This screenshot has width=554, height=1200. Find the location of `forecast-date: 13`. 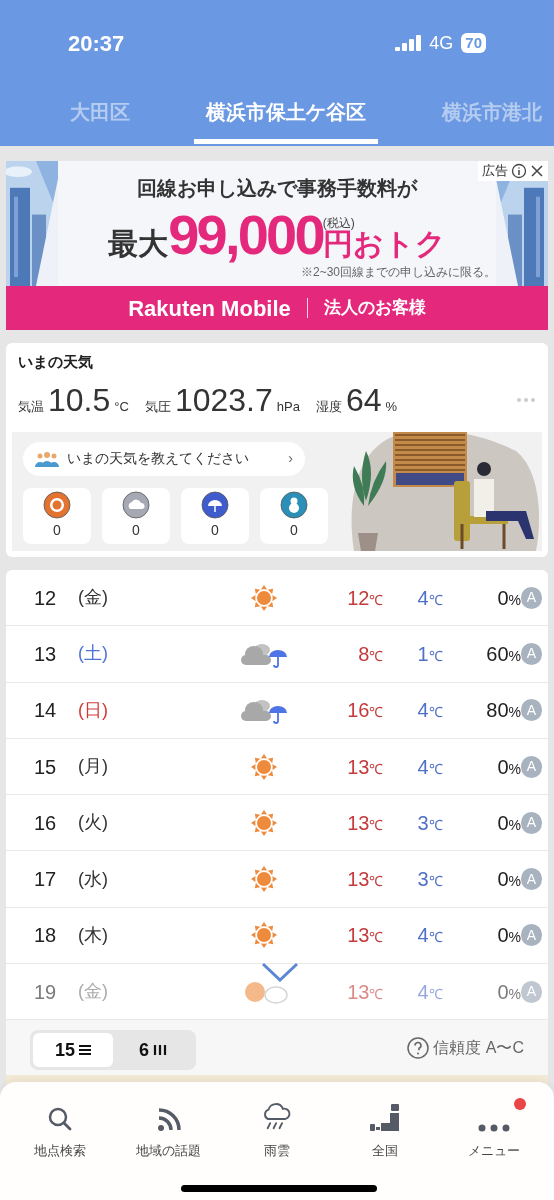

forecast-date: 13 is located at coordinates (46, 654).